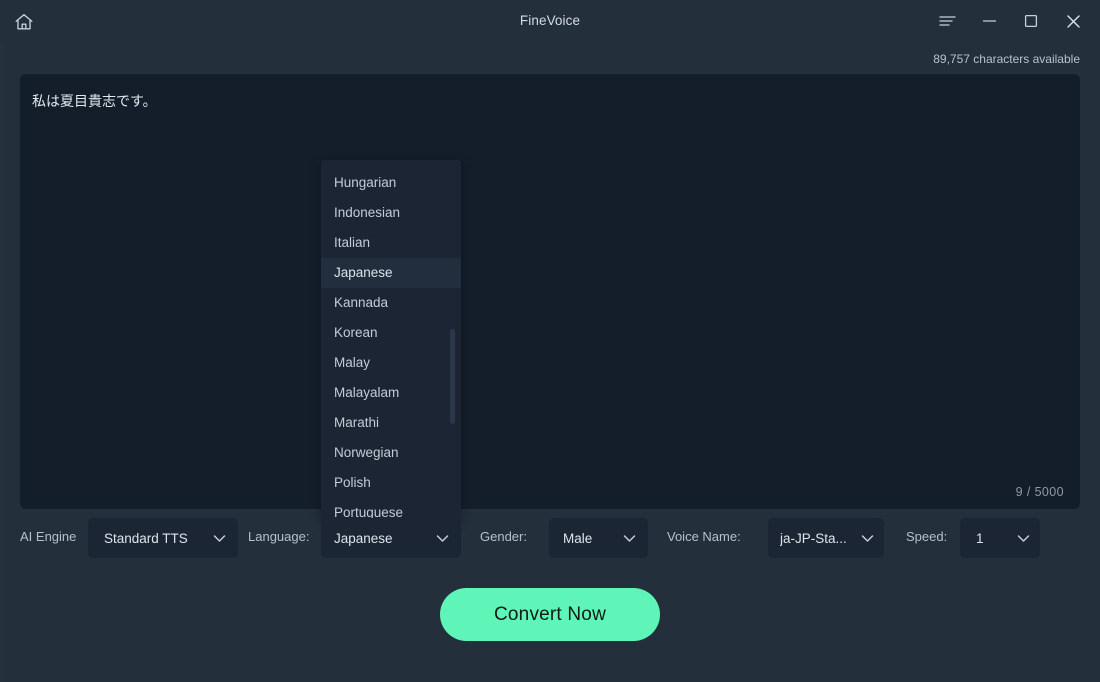 This screenshot has height=682, width=1100. Describe the element at coordinates (980, 538) in the screenshot. I see `speed-value: 1` at that location.